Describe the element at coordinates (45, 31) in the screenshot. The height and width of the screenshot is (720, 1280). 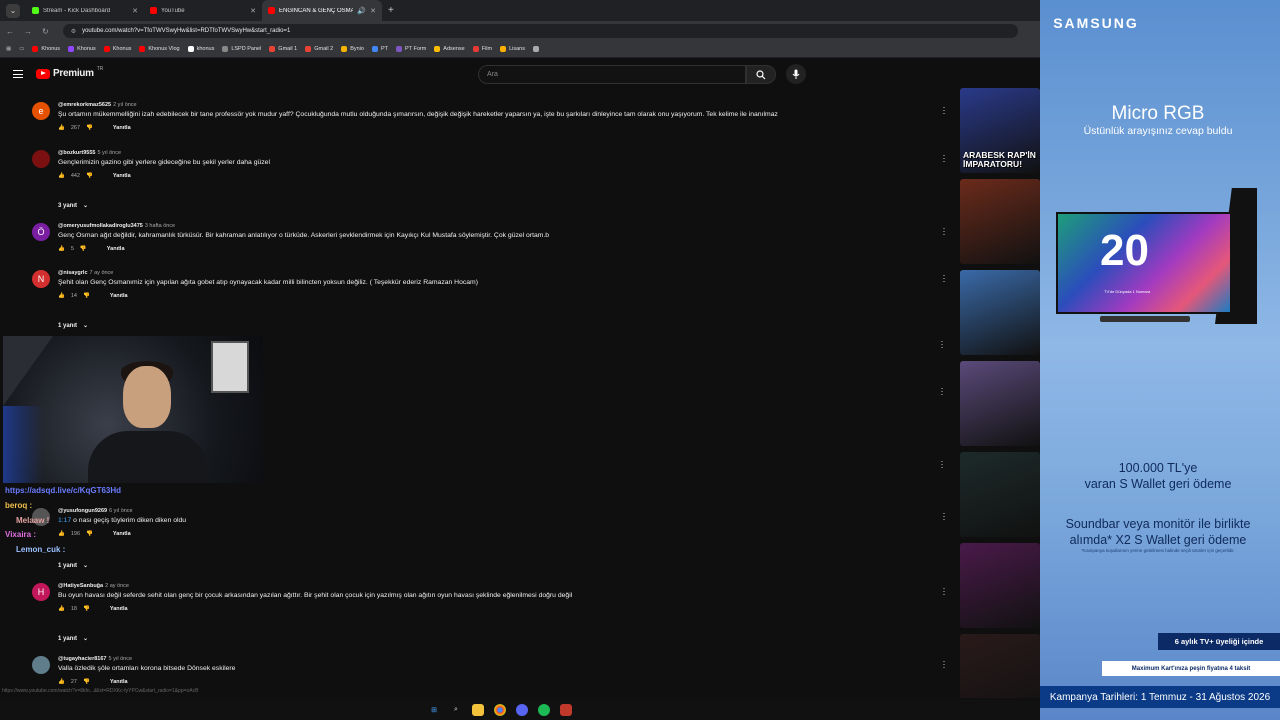
I see `reload-icon: ↻` at that location.